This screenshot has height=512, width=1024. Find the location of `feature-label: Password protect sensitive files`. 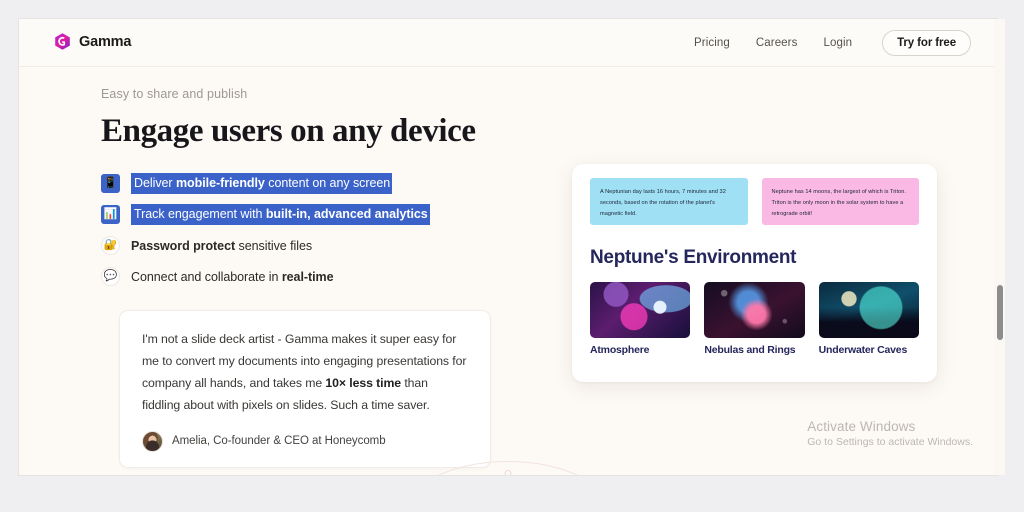

feature-label: Password protect sensitive files is located at coordinates (222, 245).